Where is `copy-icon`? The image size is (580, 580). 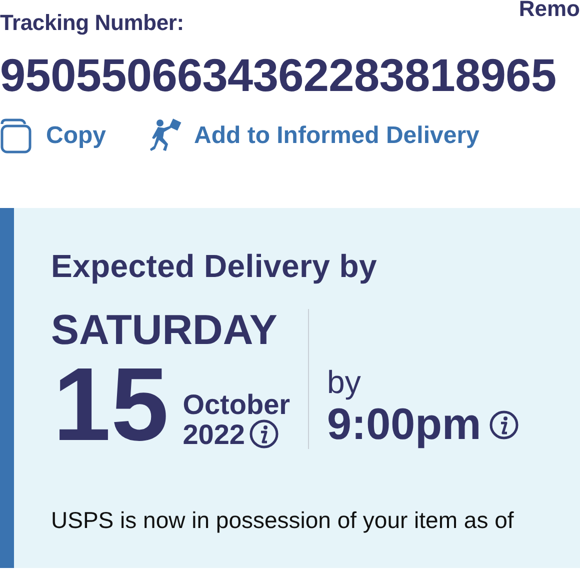 copy-icon is located at coordinates (17, 136).